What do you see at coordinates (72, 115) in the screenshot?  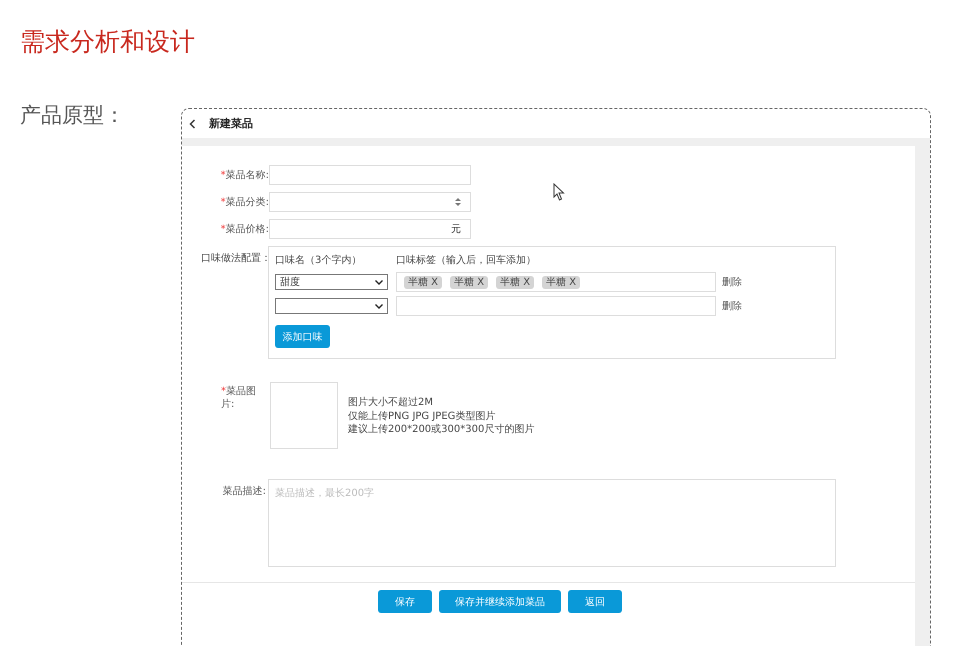 I see `section-label: 产品原型：` at bounding box center [72, 115].